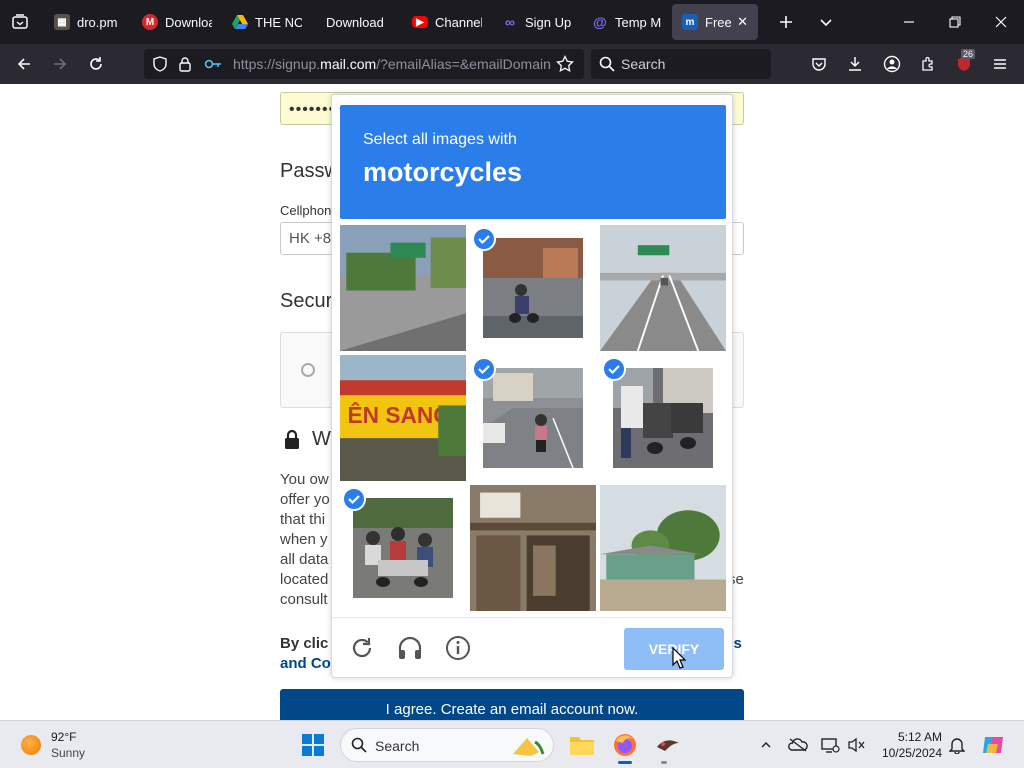 The height and width of the screenshot is (768, 1024). Describe the element at coordinates (308, 370) in the screenshot. I see `captcha-spinner-icon` at that location.